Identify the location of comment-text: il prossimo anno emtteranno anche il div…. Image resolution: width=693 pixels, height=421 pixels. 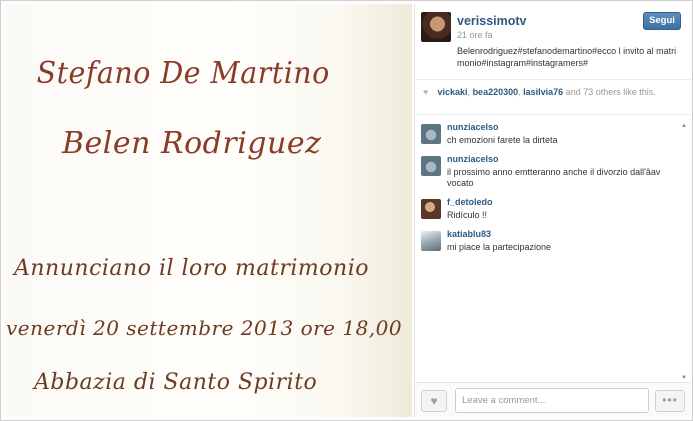
(554, 177).